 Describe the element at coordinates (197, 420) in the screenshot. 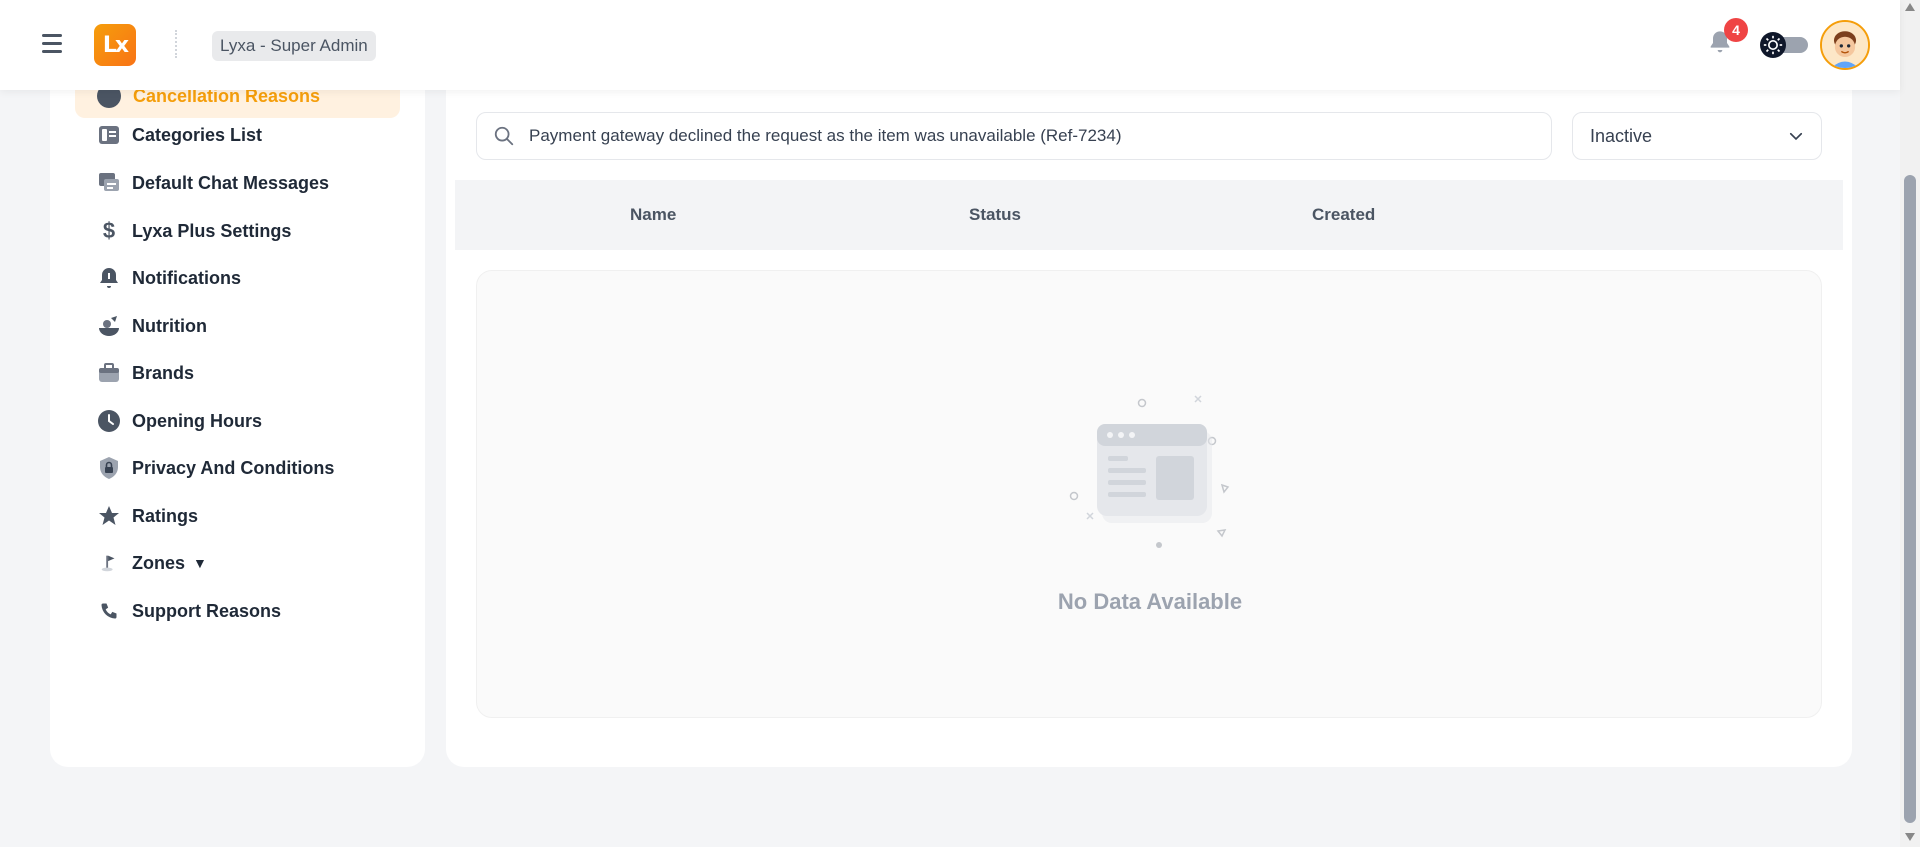

I see `sidebar-item-label: Opening Hours` at that location.